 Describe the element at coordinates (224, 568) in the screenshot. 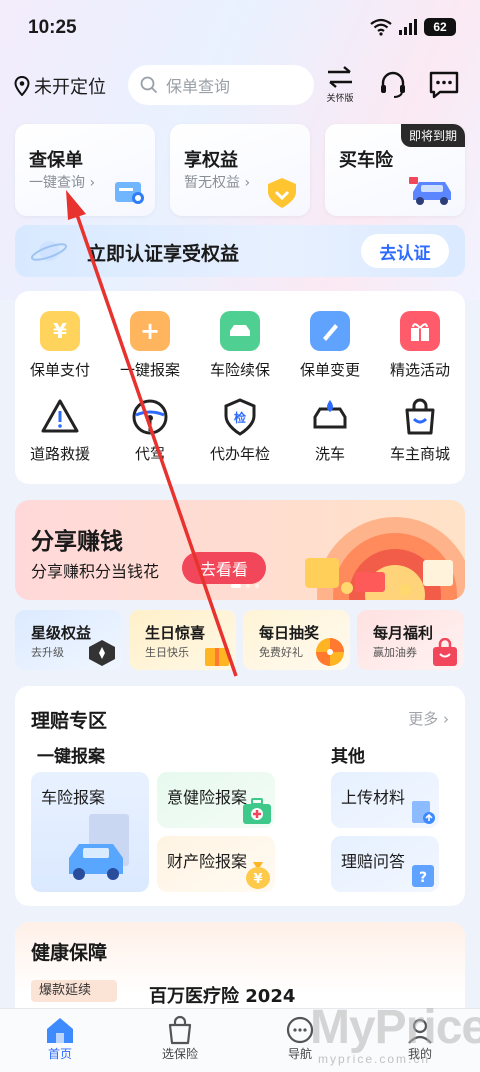

I see `promo-button: 去看看` at that location.